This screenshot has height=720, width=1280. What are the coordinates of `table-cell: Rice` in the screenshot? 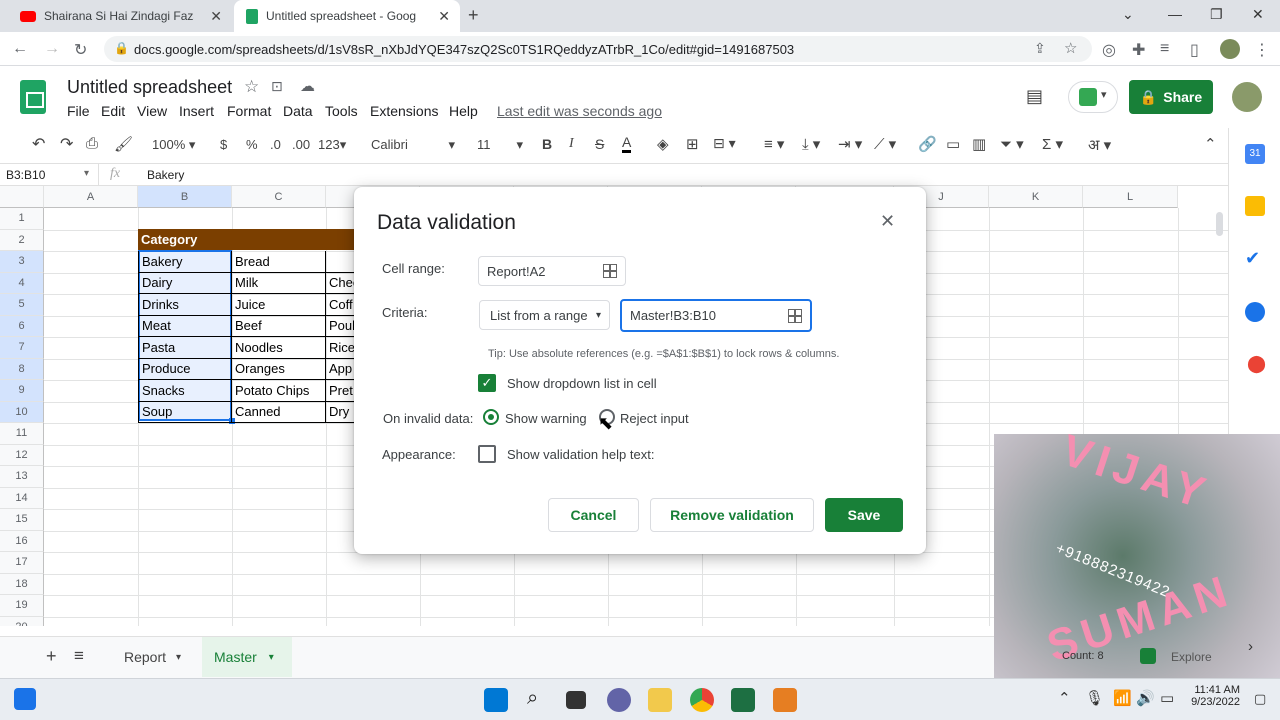 It's located at (340, 348).